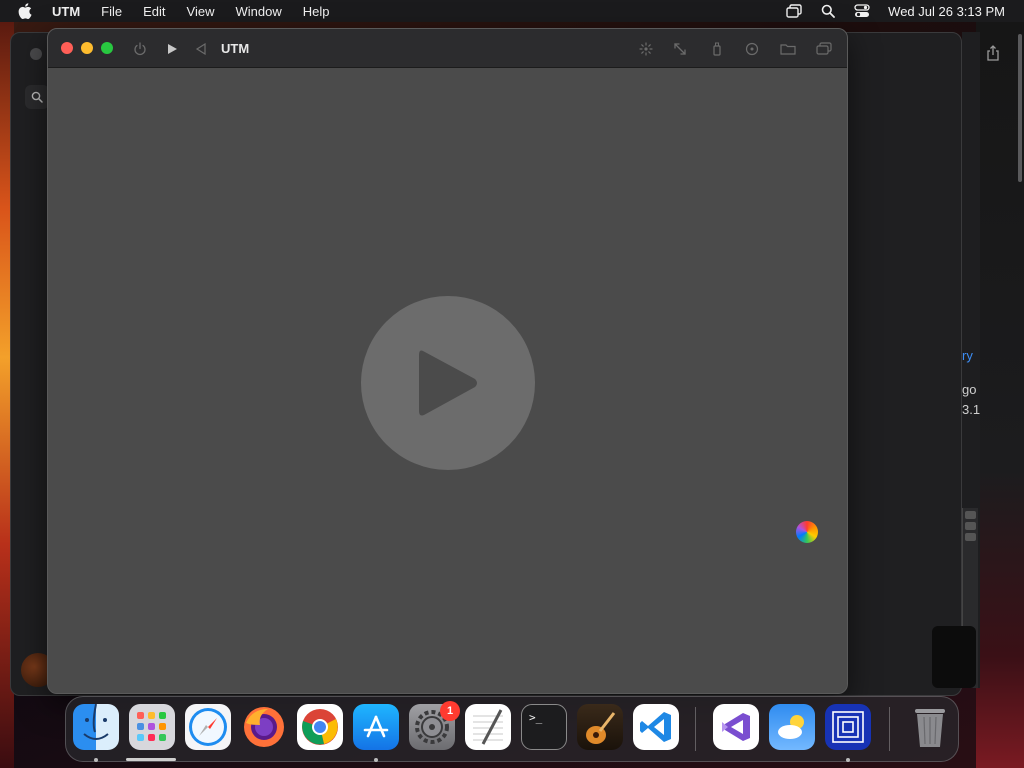 Image resolution: width=1024 pixels, height=768 pixels. I want to click on chrome-icon, so click(320, 727).